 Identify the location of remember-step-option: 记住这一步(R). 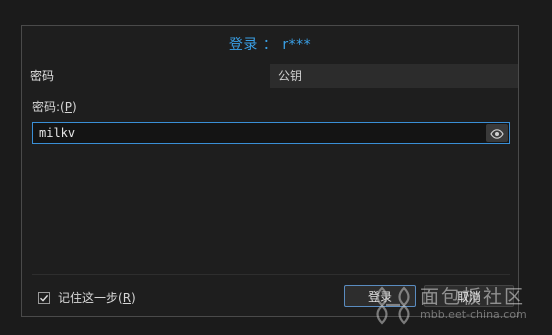
(87, 297).